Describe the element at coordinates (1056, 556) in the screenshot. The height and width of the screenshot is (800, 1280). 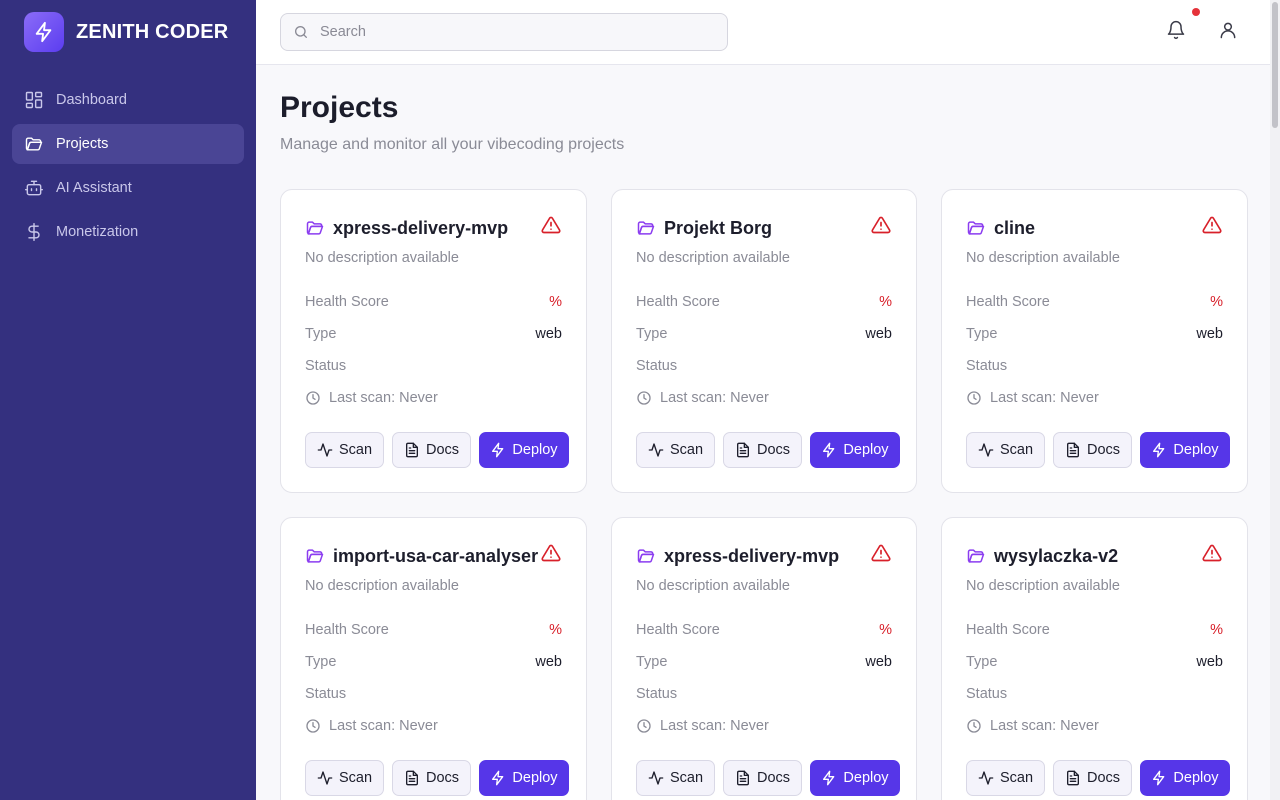
I see `project-name: wysylaczka-v2` at that location.